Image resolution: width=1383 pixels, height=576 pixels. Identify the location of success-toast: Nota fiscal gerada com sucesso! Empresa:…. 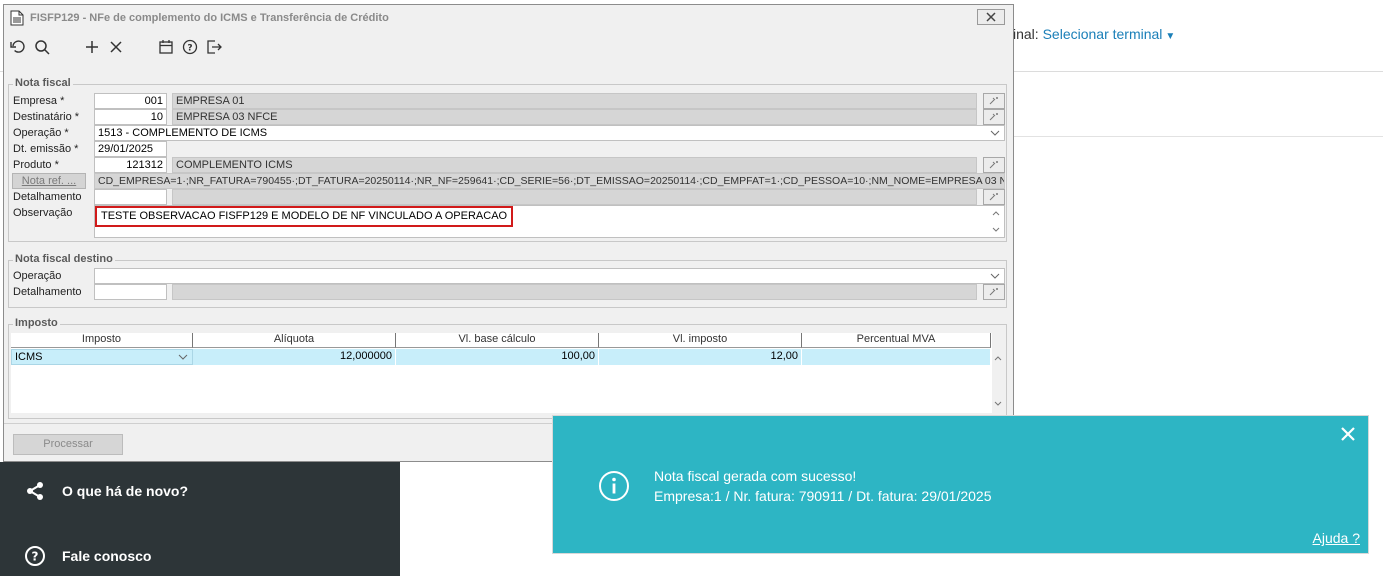
(960, 484).